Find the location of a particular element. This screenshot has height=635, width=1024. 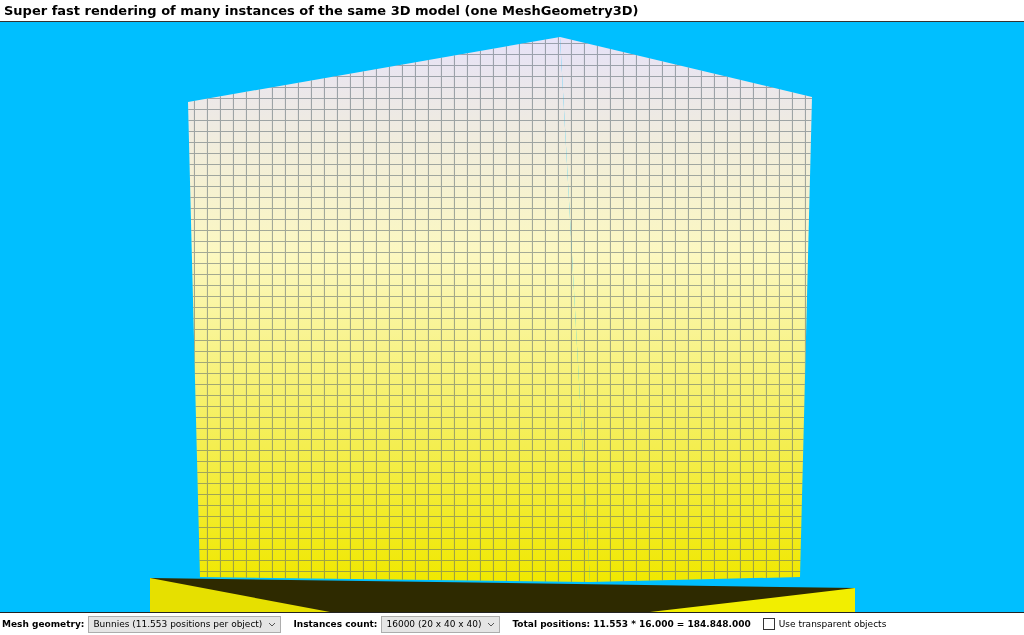

mesh-geometry-dropdown: Bunnies (11.553 positions per object) is located at coordinates (185, 624).